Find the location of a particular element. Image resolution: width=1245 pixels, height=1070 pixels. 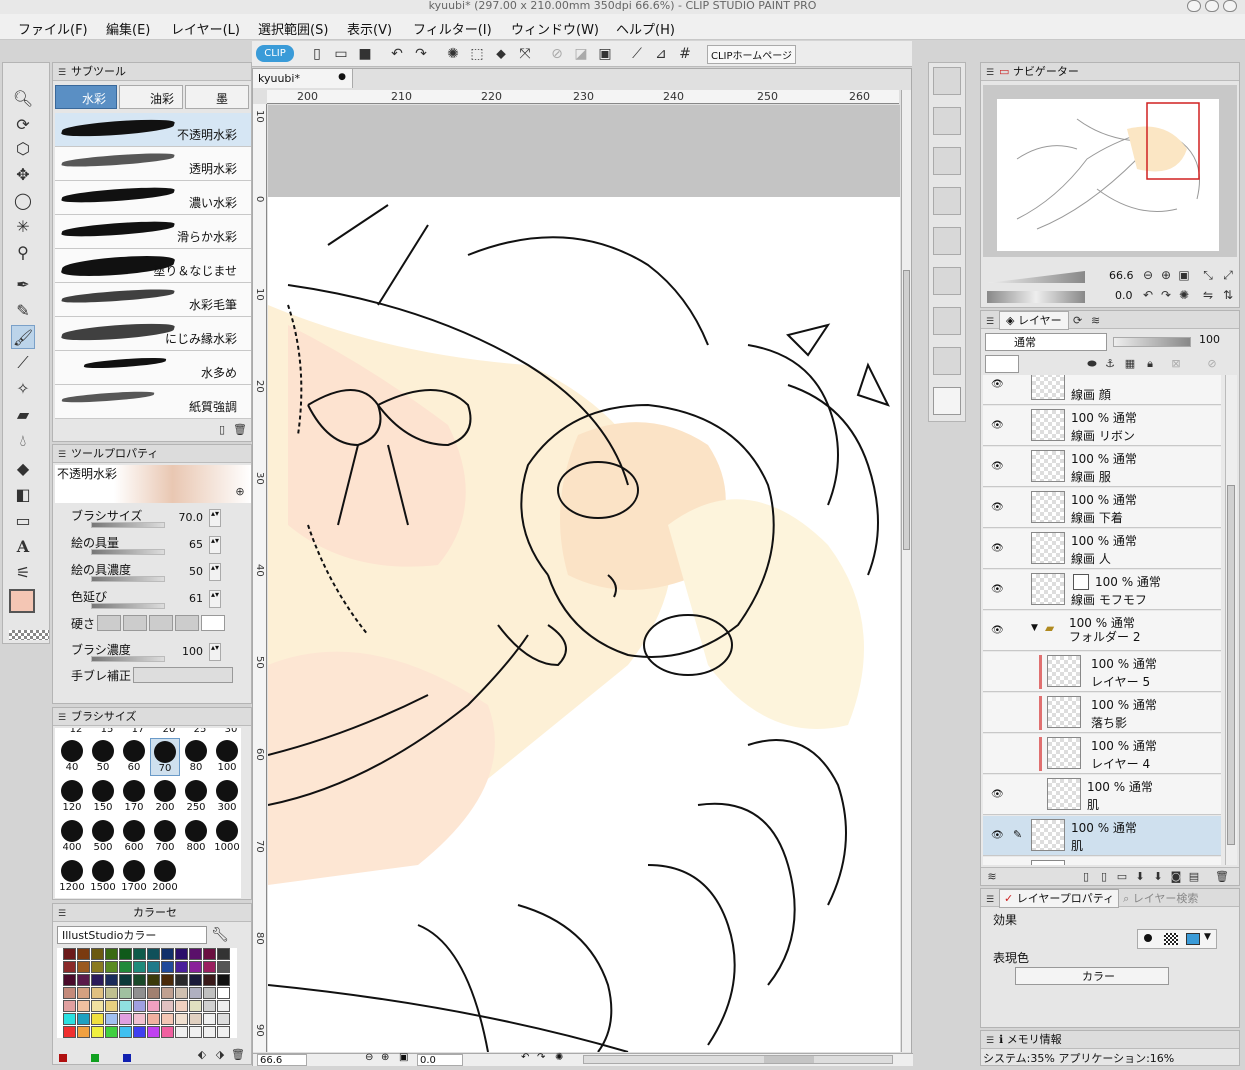

replace-color-icon: ⬗ is located at coordinates (220, 1055).